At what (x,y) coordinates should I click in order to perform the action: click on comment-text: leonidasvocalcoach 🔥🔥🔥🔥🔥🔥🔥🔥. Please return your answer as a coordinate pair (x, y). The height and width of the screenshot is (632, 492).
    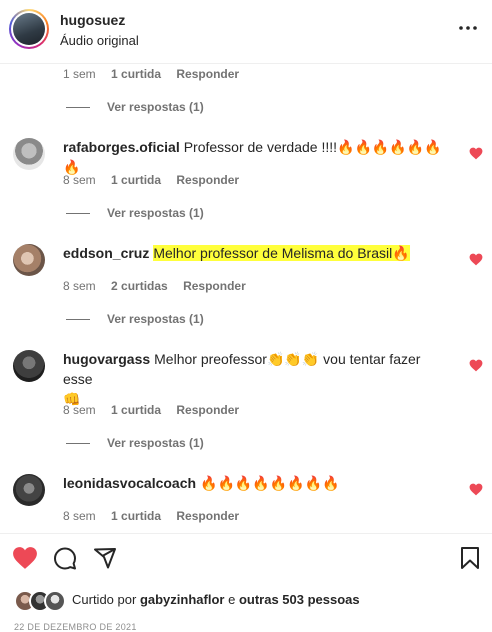
    Looking at the image, I should click on (258, 483).